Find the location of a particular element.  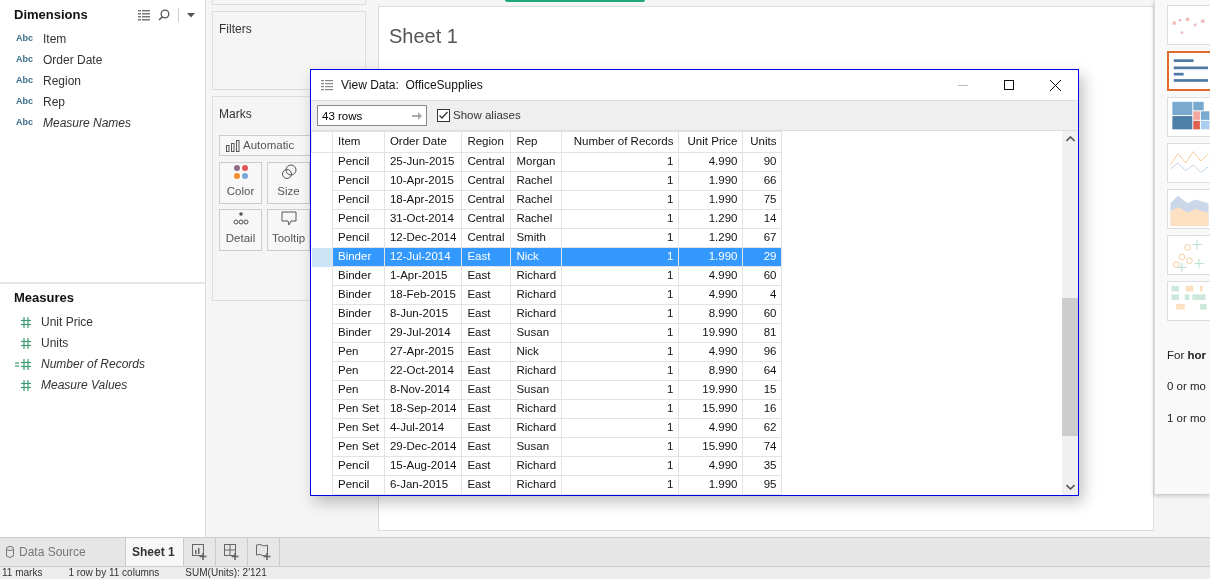

sheet-tab: Sheet 1 is located at coordinates (155, 552).